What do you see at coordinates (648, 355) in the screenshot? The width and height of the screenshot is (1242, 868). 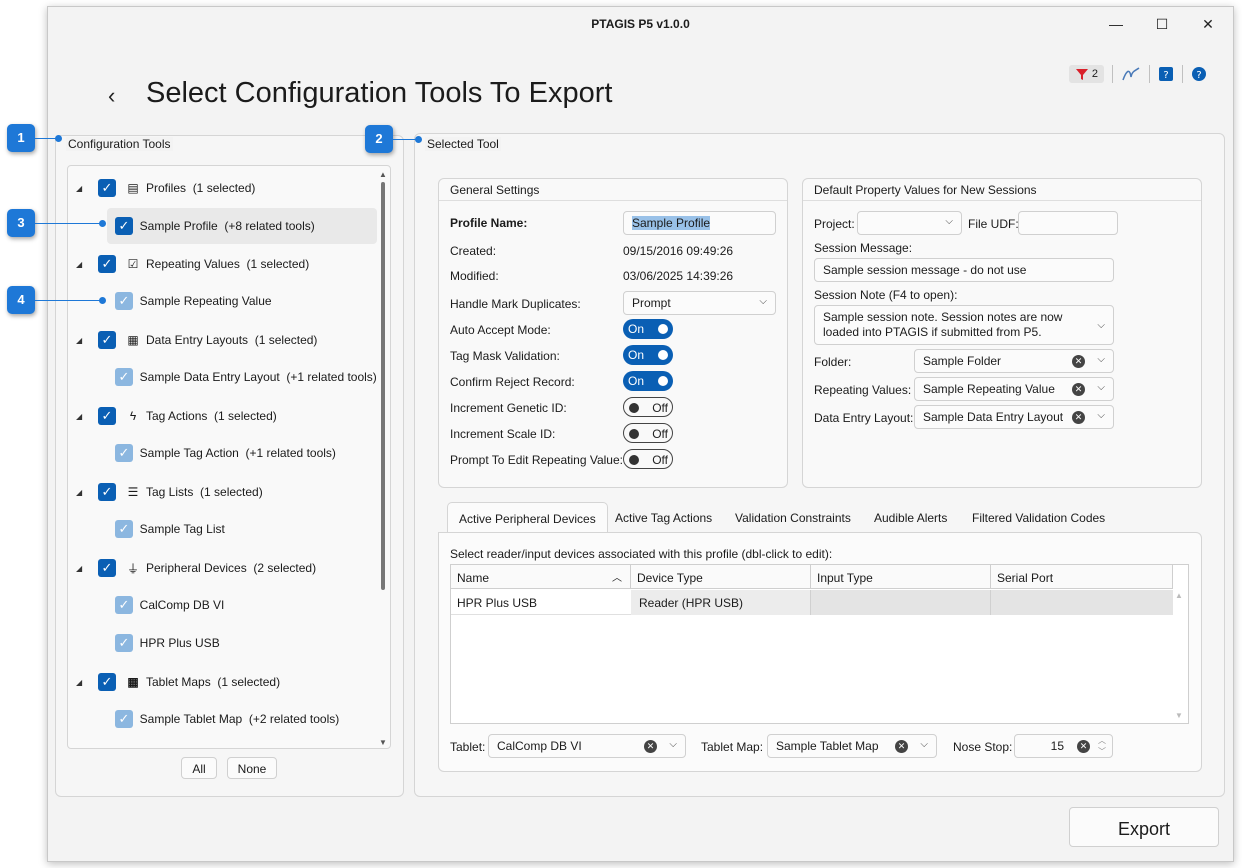 I see `tag-mask-toggle: On` at bounding box center [648, 355].